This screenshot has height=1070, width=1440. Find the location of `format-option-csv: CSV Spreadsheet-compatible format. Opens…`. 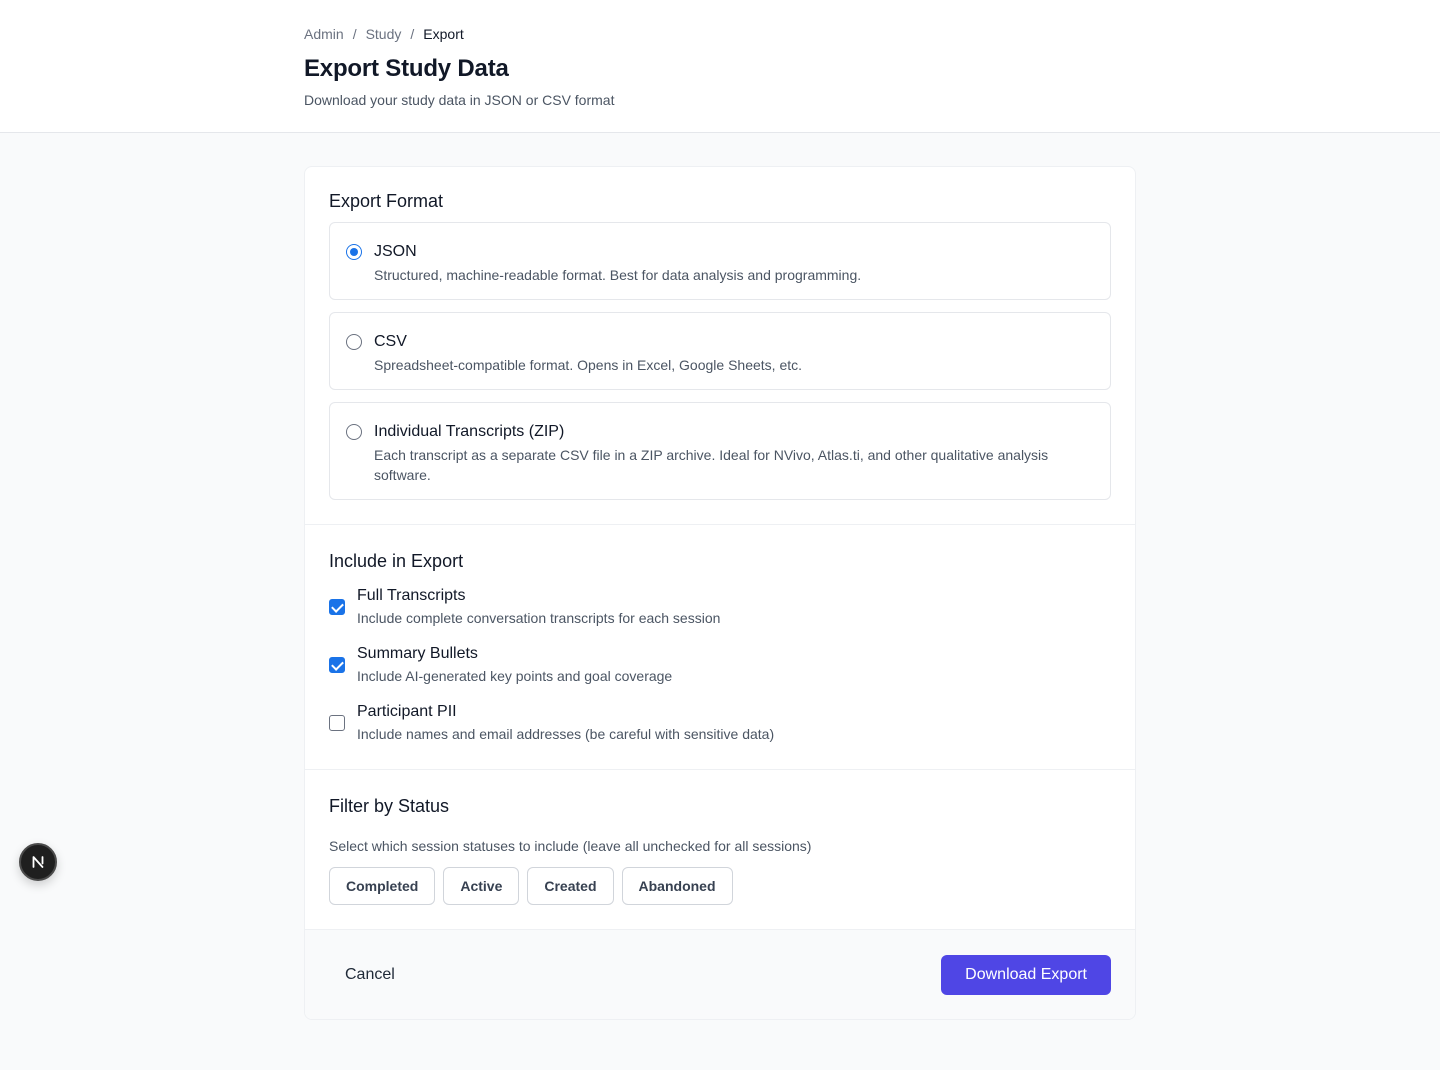

format-option-csv: CSV Spreadsheet-compatible format. Opens… is located at coordinates (720, 351).